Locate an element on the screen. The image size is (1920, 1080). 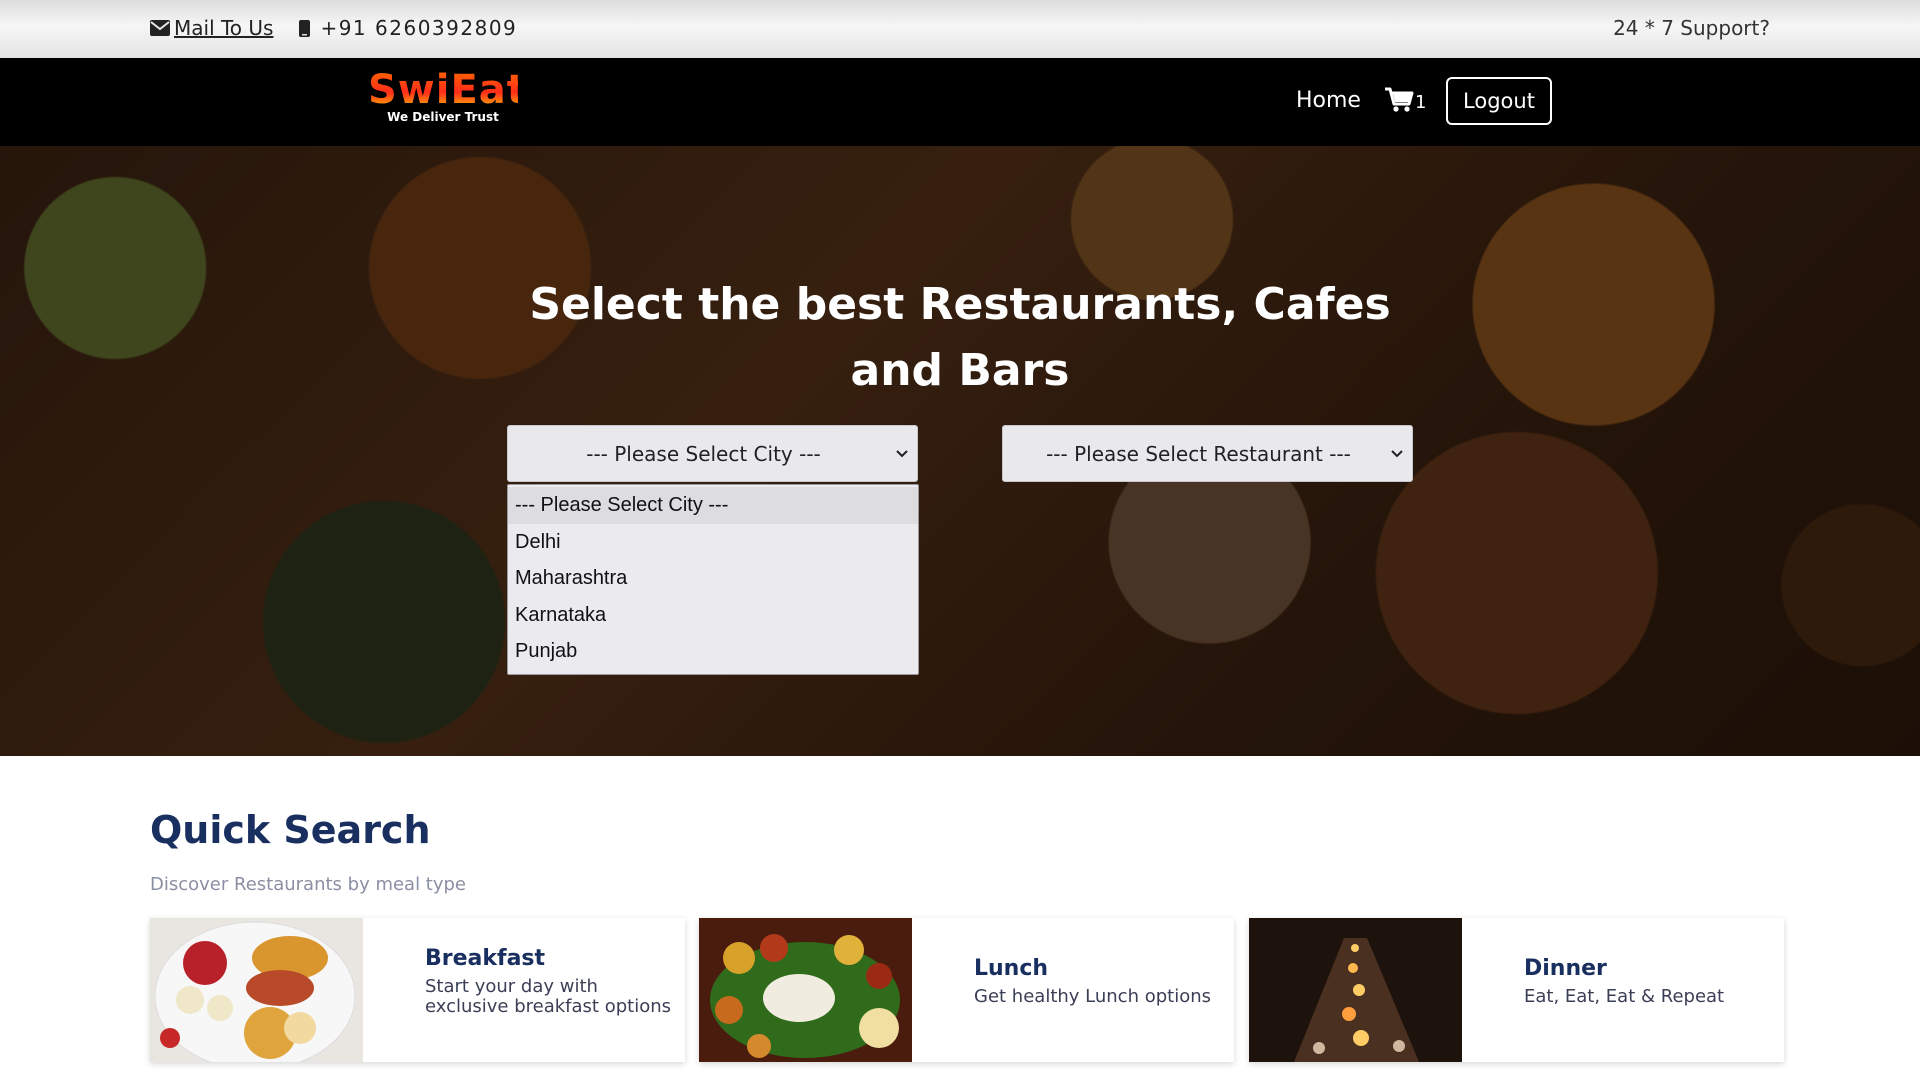
meal-card-description: Get healthy Lunch options is located at coordinates (1093, 996).